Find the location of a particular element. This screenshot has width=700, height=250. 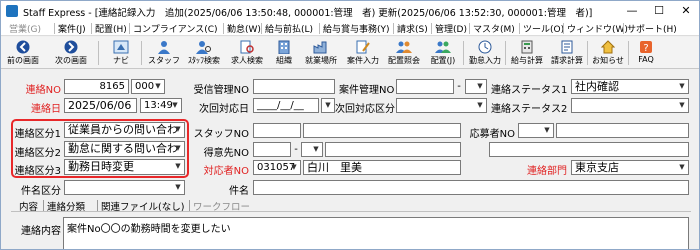

people-icon is located at coordinates (443, 47).